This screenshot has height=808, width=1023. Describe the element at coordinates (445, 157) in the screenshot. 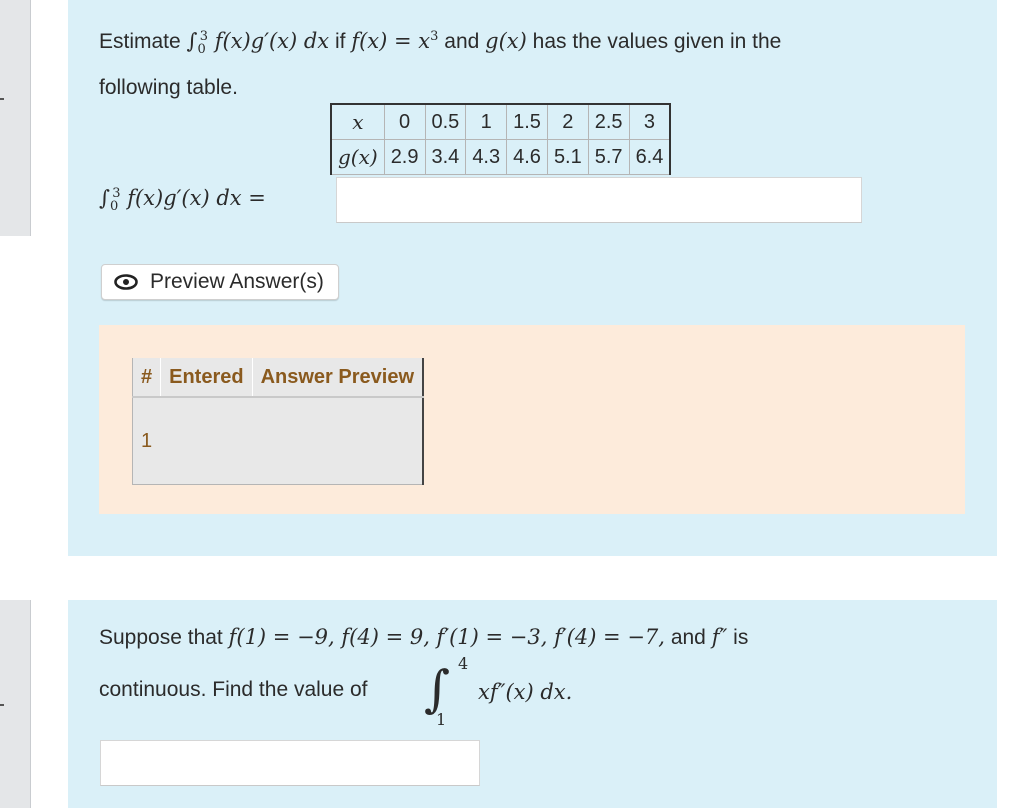

I see `table-cell: 3.4` at that location.